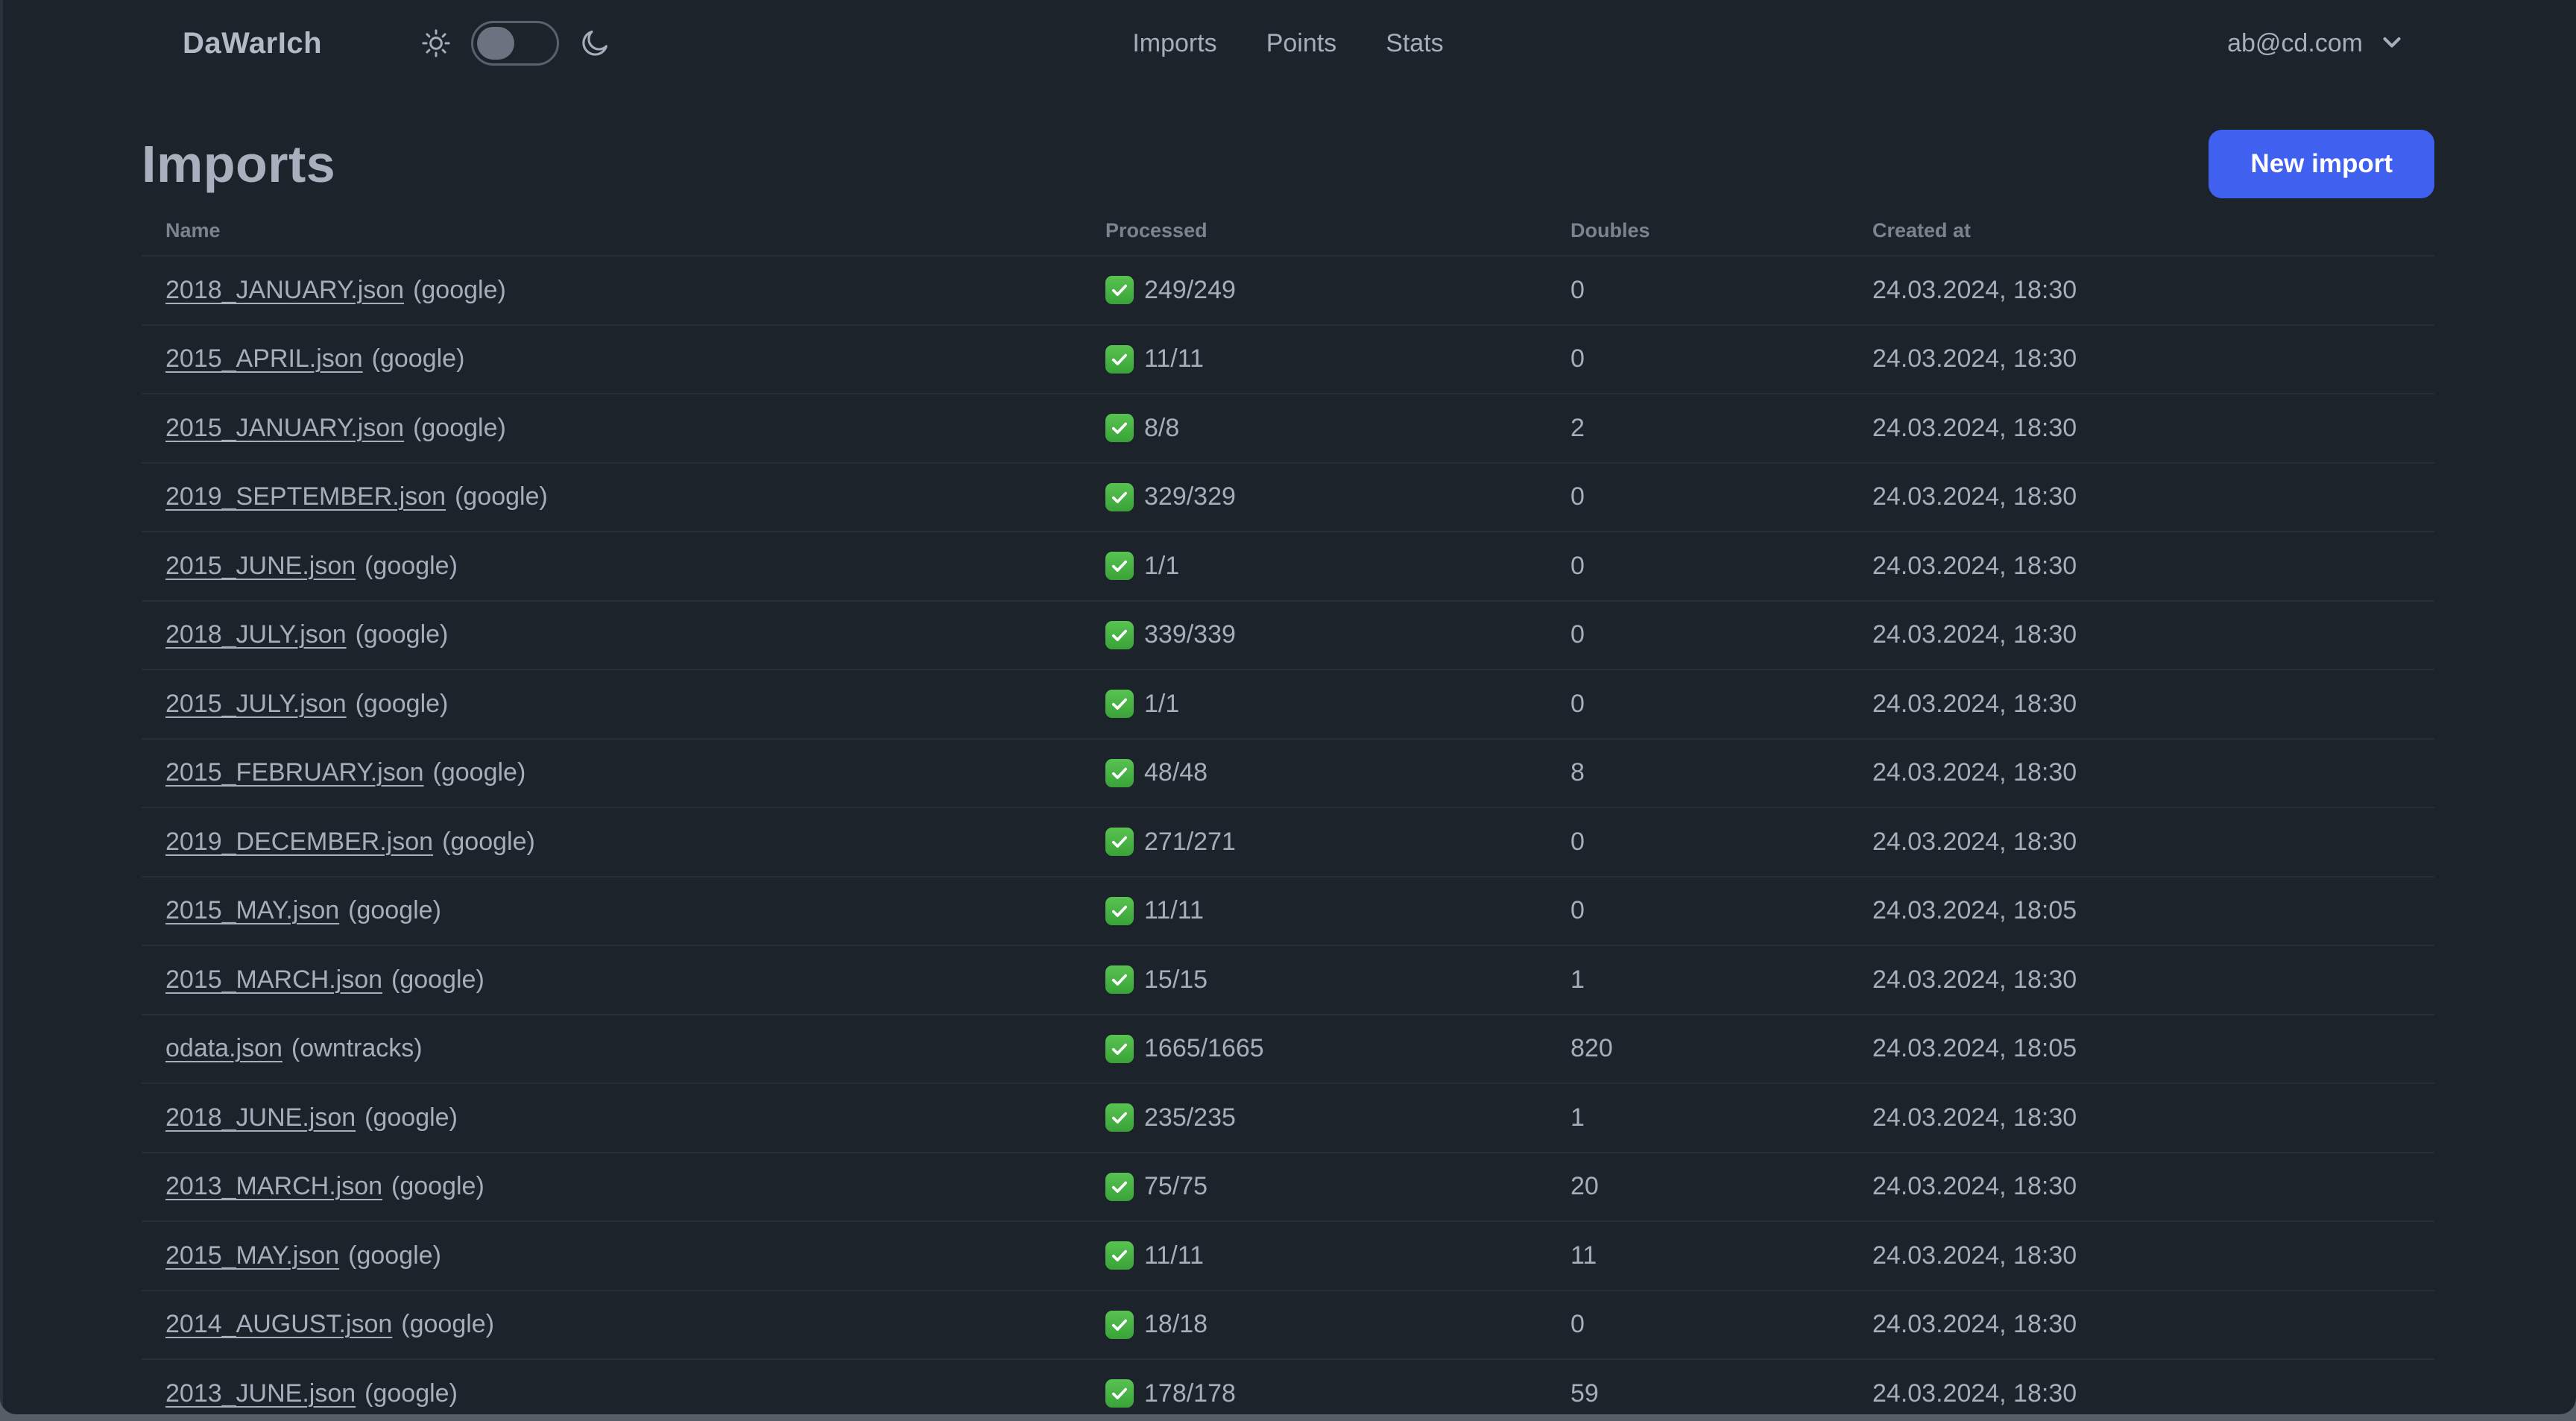  I want to click on page-title: Imports, so click(239, 164).